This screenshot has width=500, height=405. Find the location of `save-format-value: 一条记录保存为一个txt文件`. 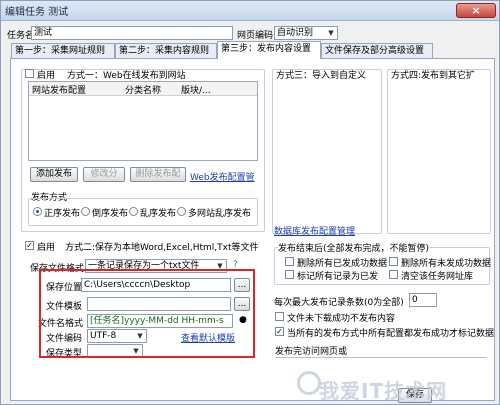

save-format-value: 一条记录保存为一个txt文件 is located at coordinates (144, 266).